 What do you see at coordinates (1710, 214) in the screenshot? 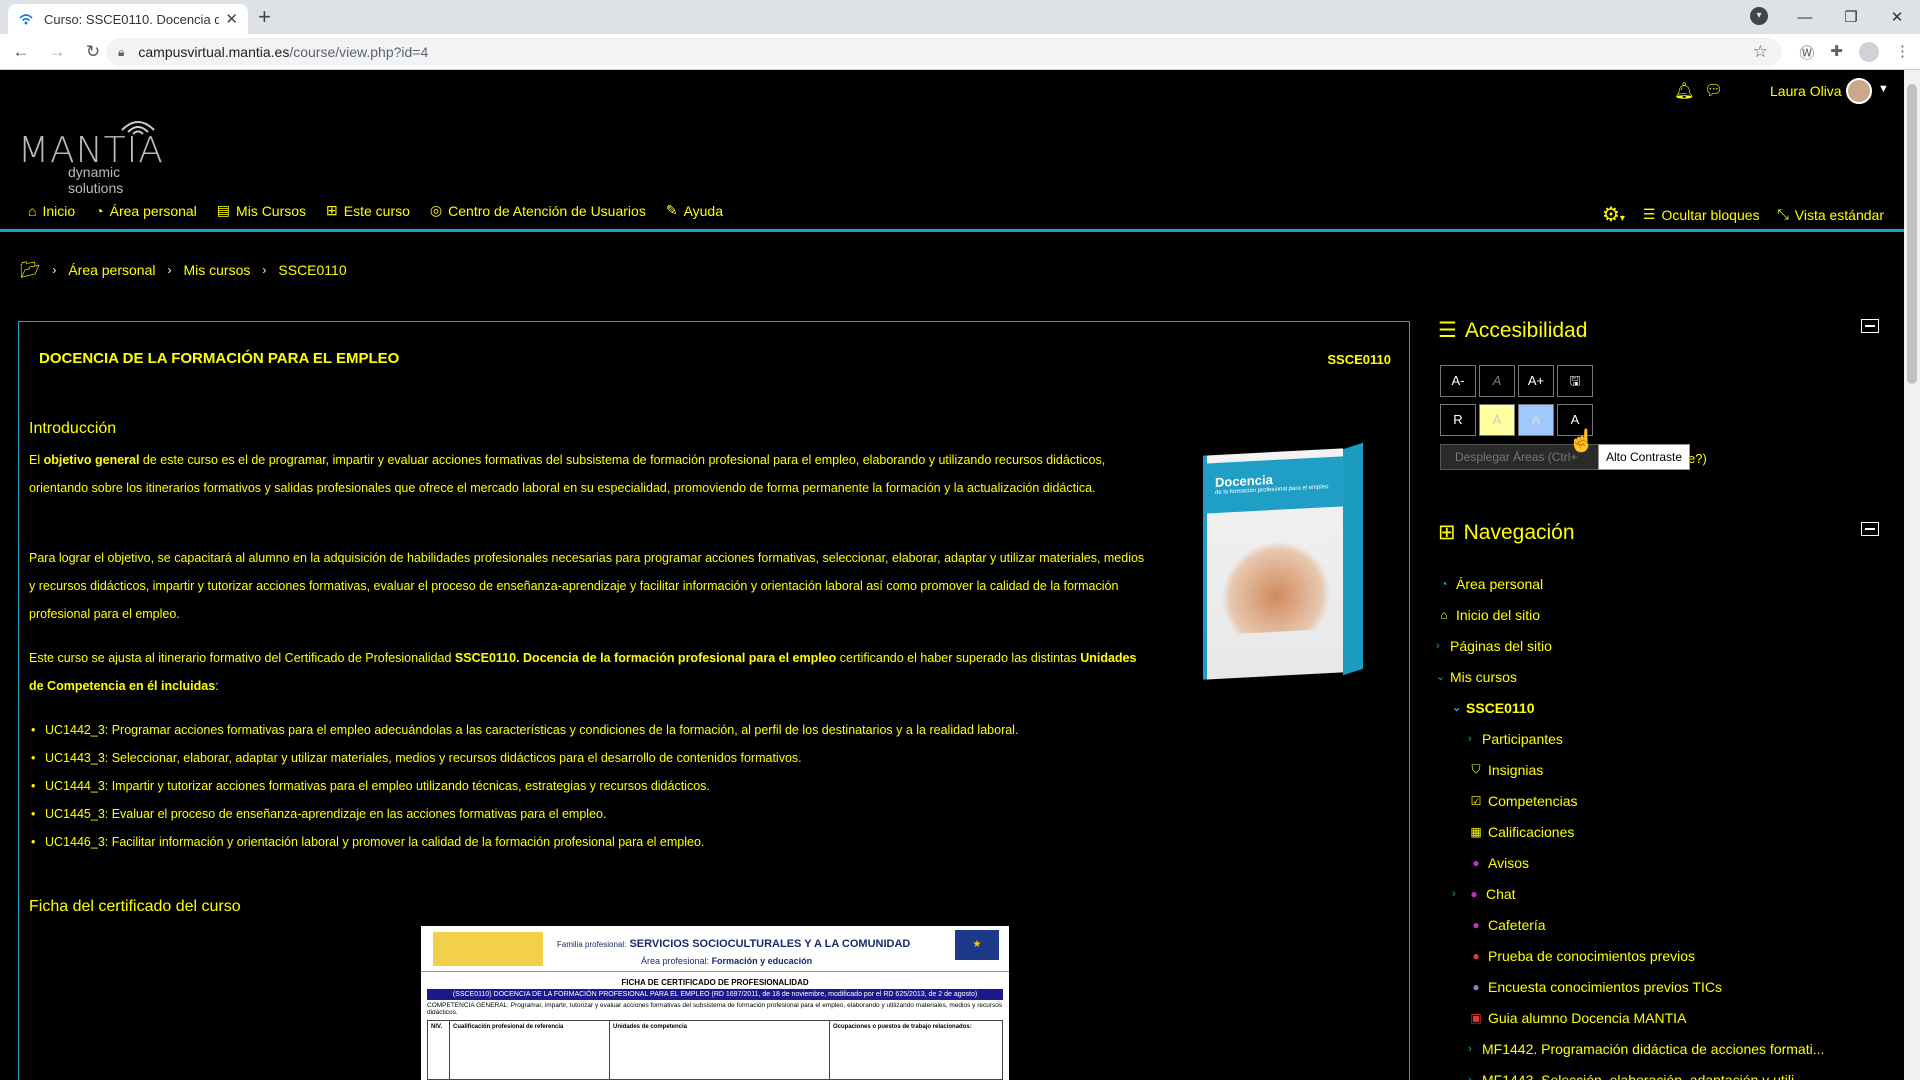
I see `hide-blocks-label: Ocultar bloques` at bounding box center [1710, 214].